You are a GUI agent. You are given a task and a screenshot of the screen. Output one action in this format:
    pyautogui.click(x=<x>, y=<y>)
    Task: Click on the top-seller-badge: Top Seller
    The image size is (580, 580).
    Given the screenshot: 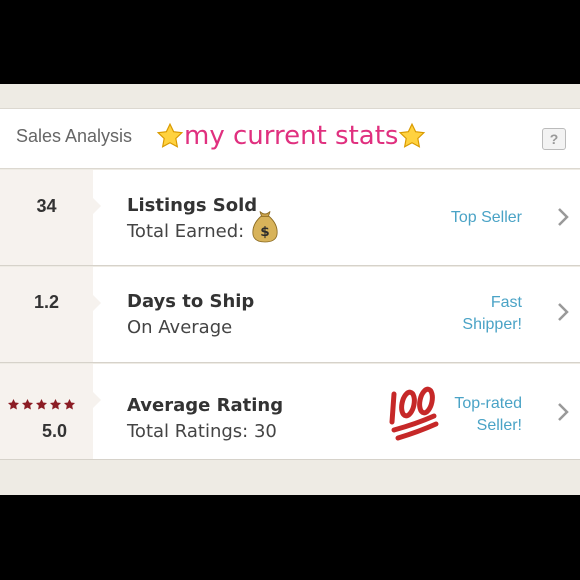 What is the action you would take?
    pyautogui.click(x=486, y=218)
    